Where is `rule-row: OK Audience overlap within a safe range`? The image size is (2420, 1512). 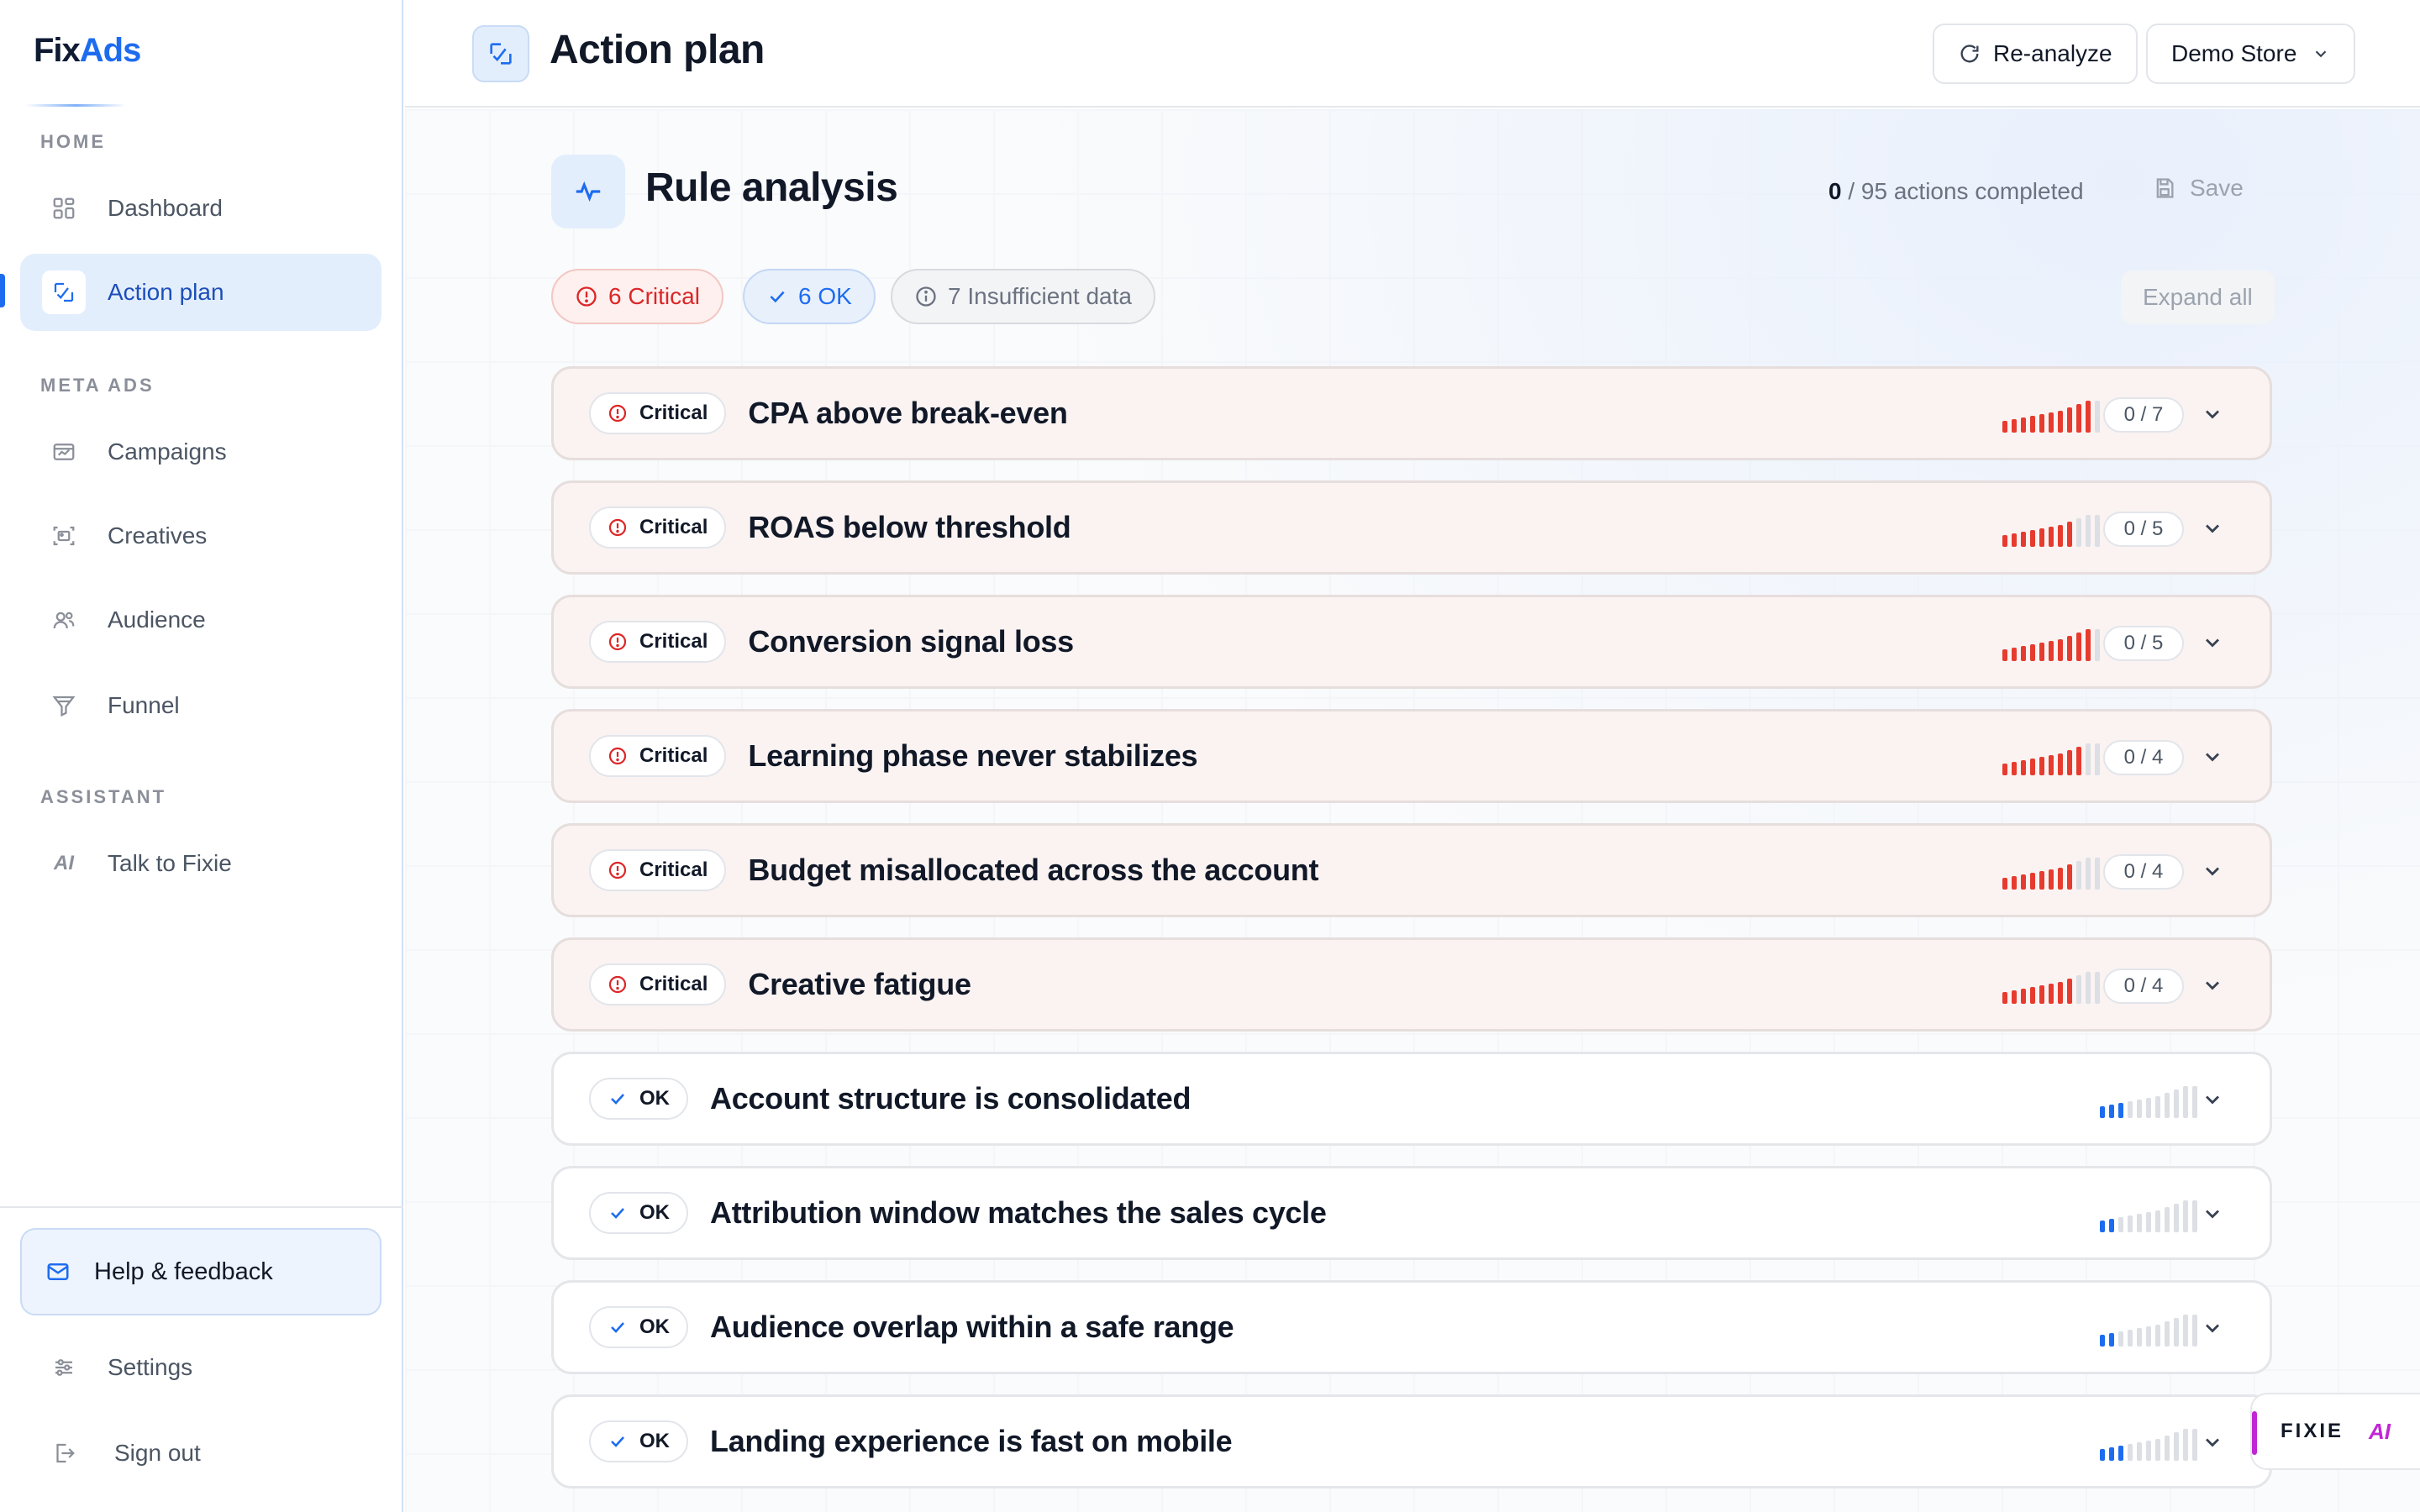 rule-row: OK Audience overlap within a safe range is located at coordinates (1411, 1327).